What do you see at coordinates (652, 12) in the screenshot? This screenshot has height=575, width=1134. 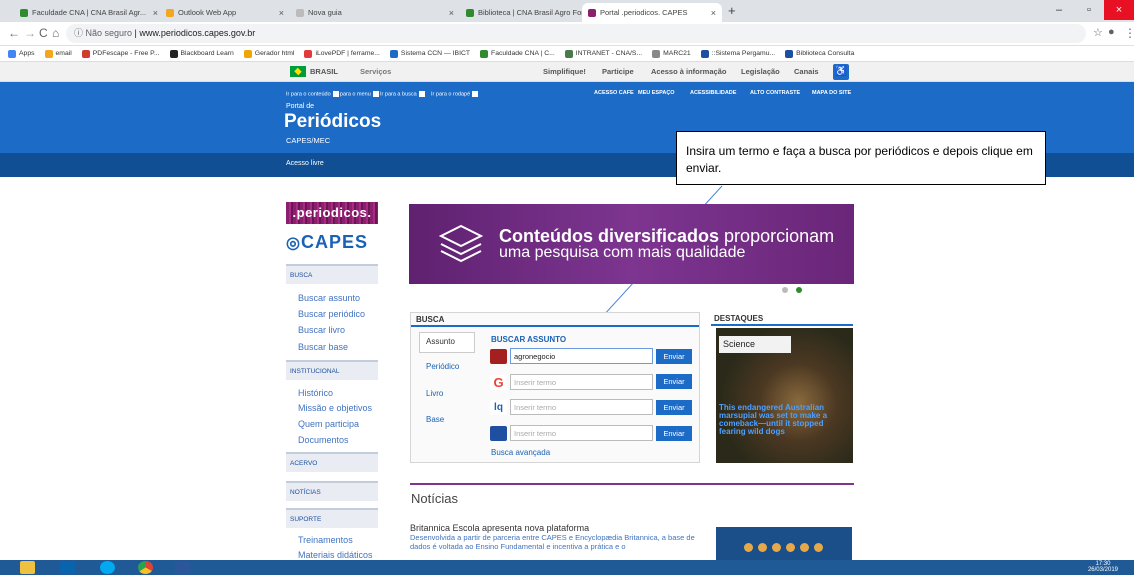 I see `tab-capes: Portal .periodicos. CAPES ×` at bounding box center [652, 12].